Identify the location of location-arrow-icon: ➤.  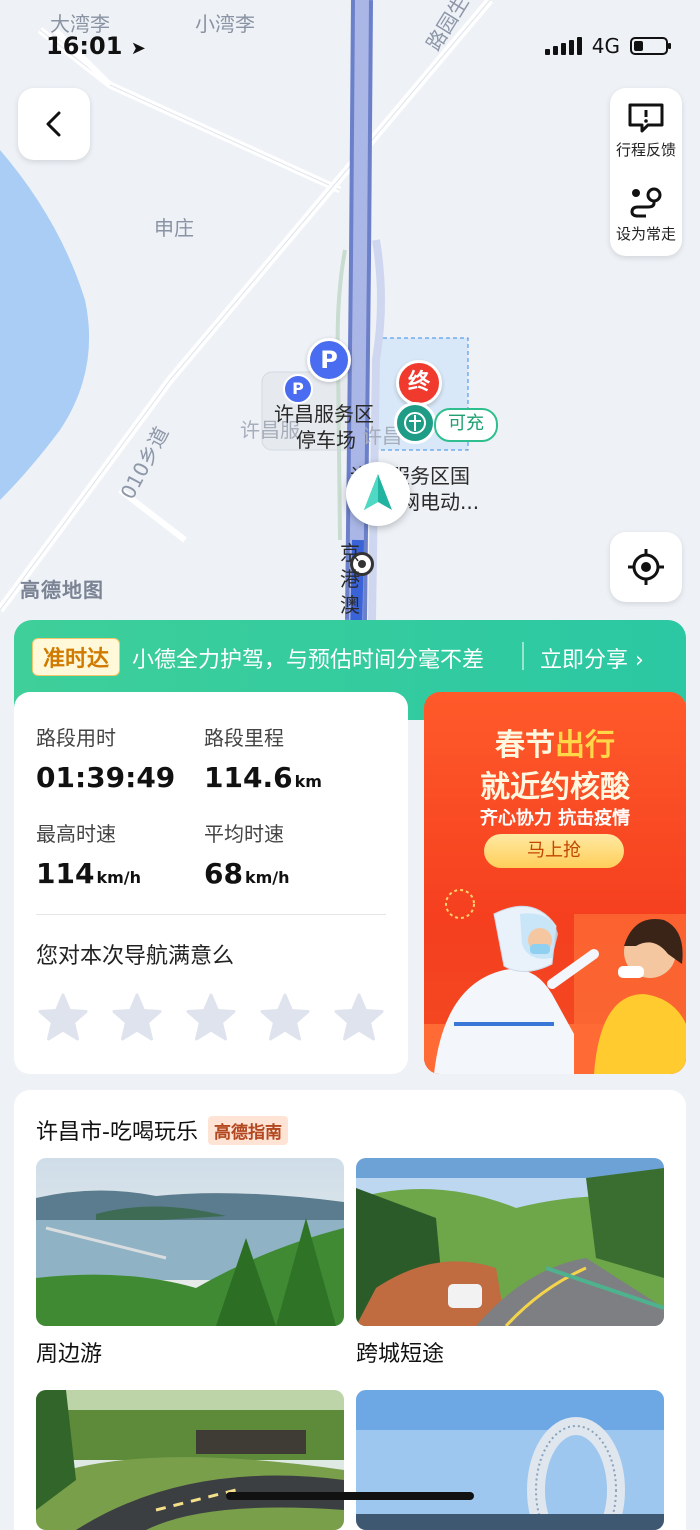
(138, 48).